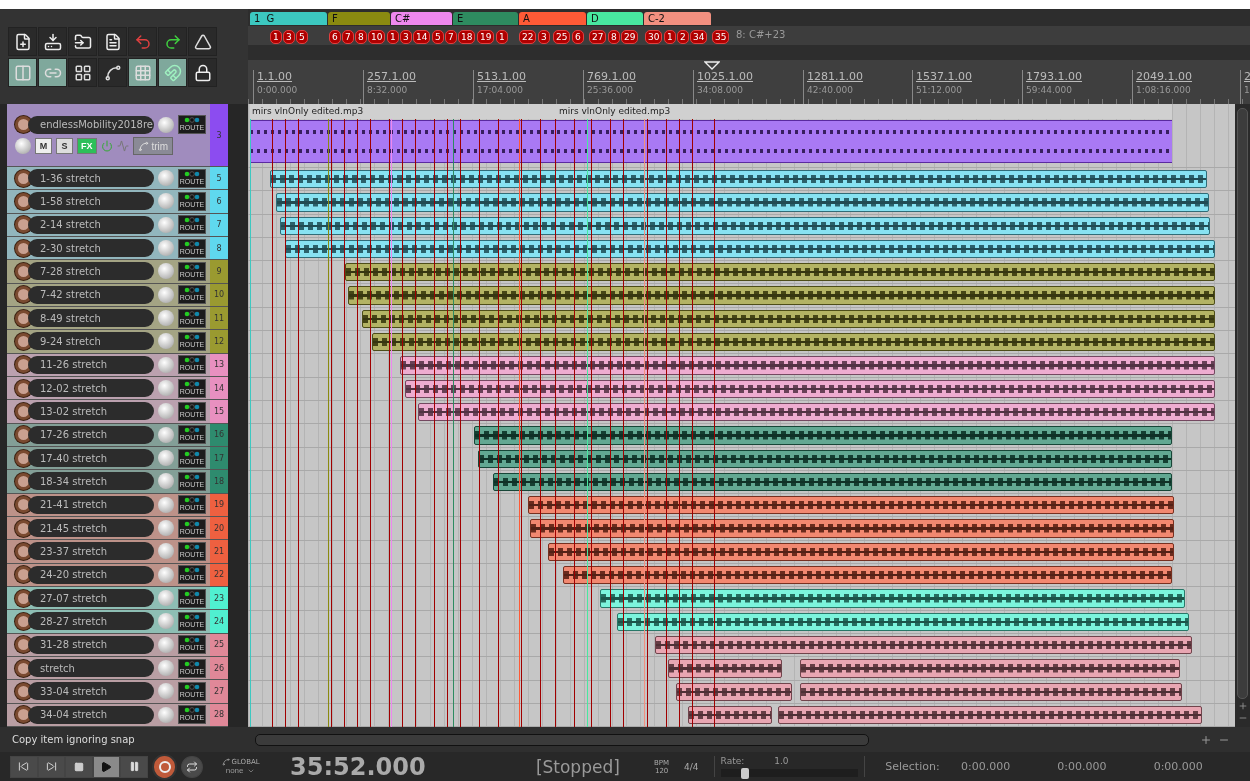 The width and height of the screenshot is (1250, 781). I want to click on marker-tag: 22, so click(528, 37).